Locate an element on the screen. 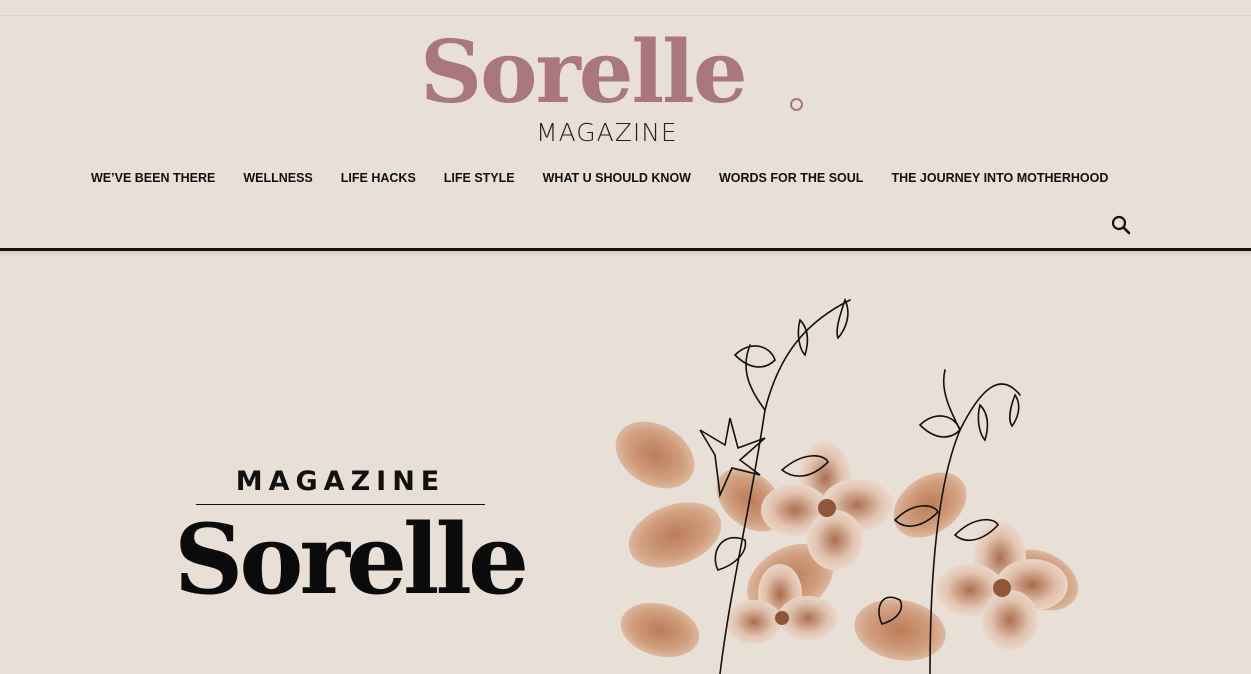 The height and width of the screenshot is (674, 1251). nav-item-life-style: LIFE STYLE is located at coordinates (479, 178).